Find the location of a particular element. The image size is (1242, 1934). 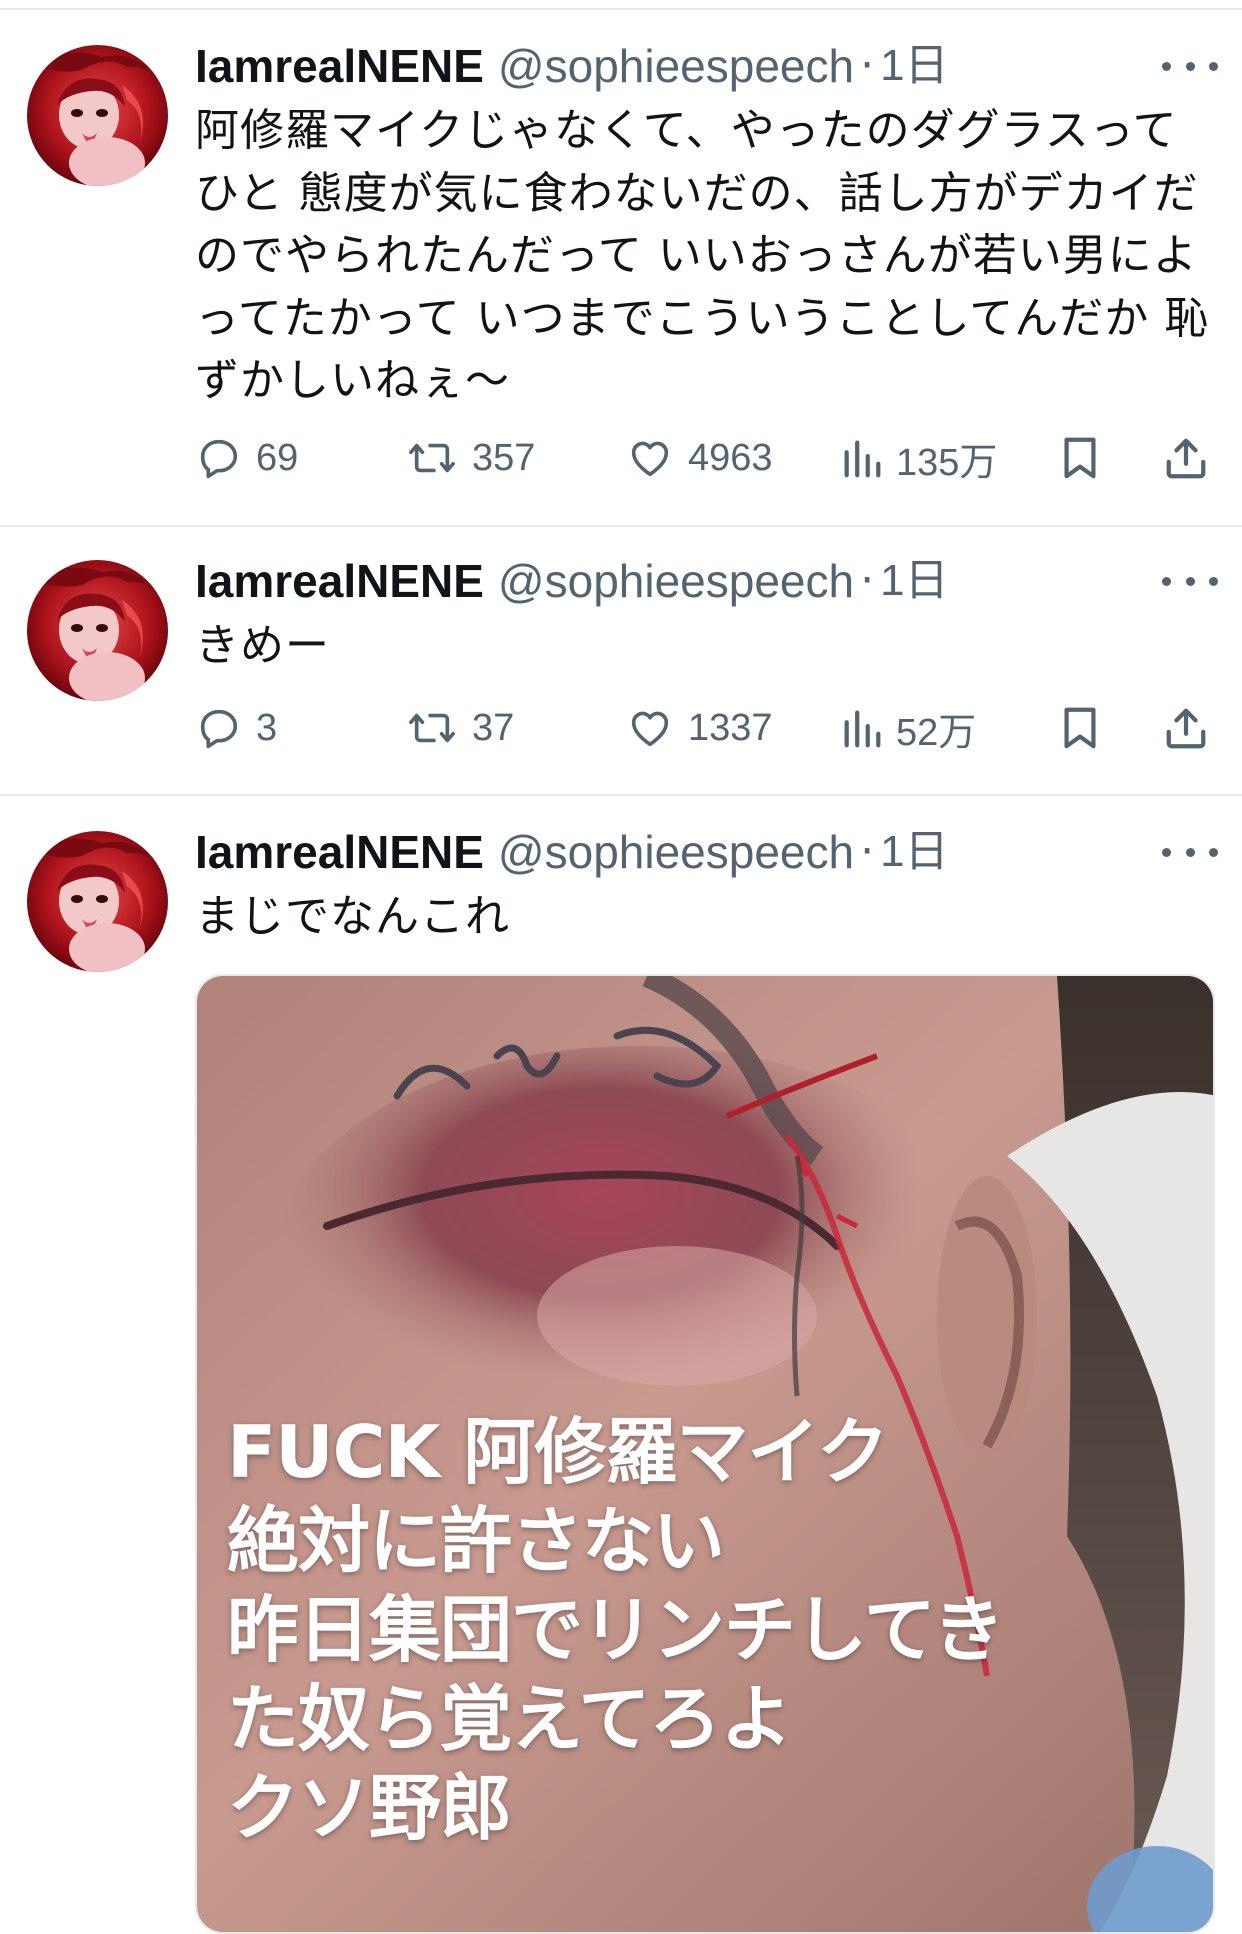

views-button: 52万 is located at coordinates (909, 728).